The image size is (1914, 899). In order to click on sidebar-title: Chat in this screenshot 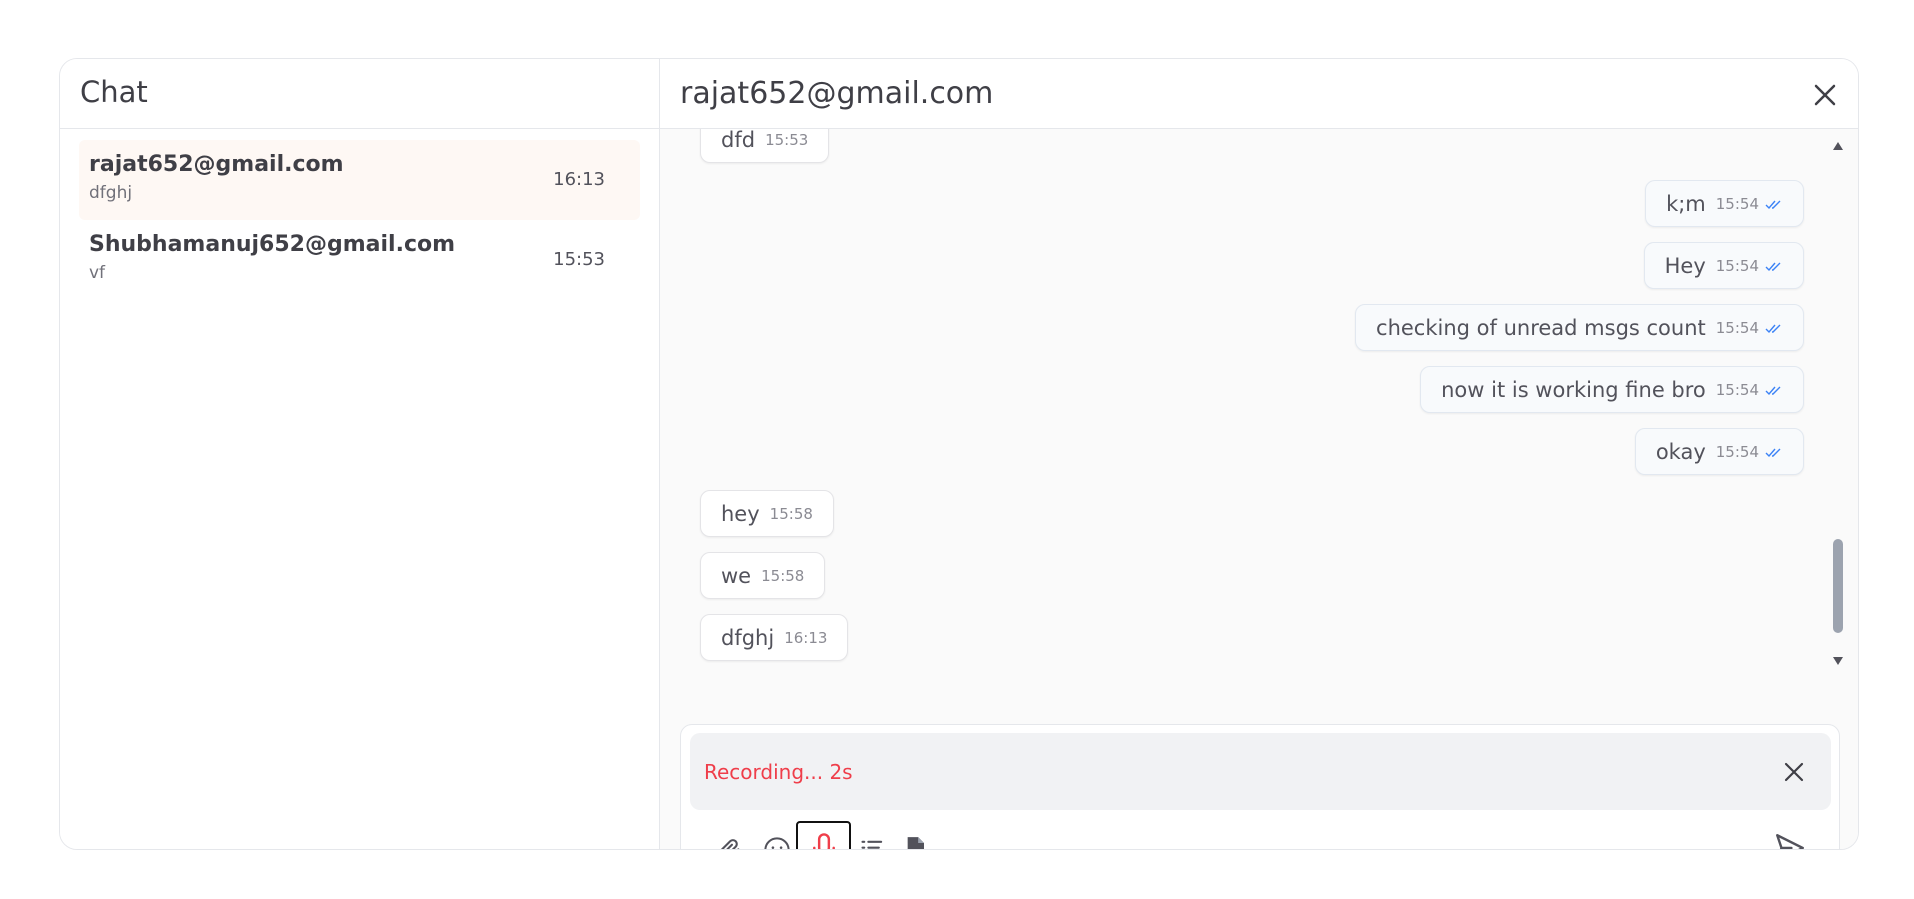, I will do `click(359, 94)`.